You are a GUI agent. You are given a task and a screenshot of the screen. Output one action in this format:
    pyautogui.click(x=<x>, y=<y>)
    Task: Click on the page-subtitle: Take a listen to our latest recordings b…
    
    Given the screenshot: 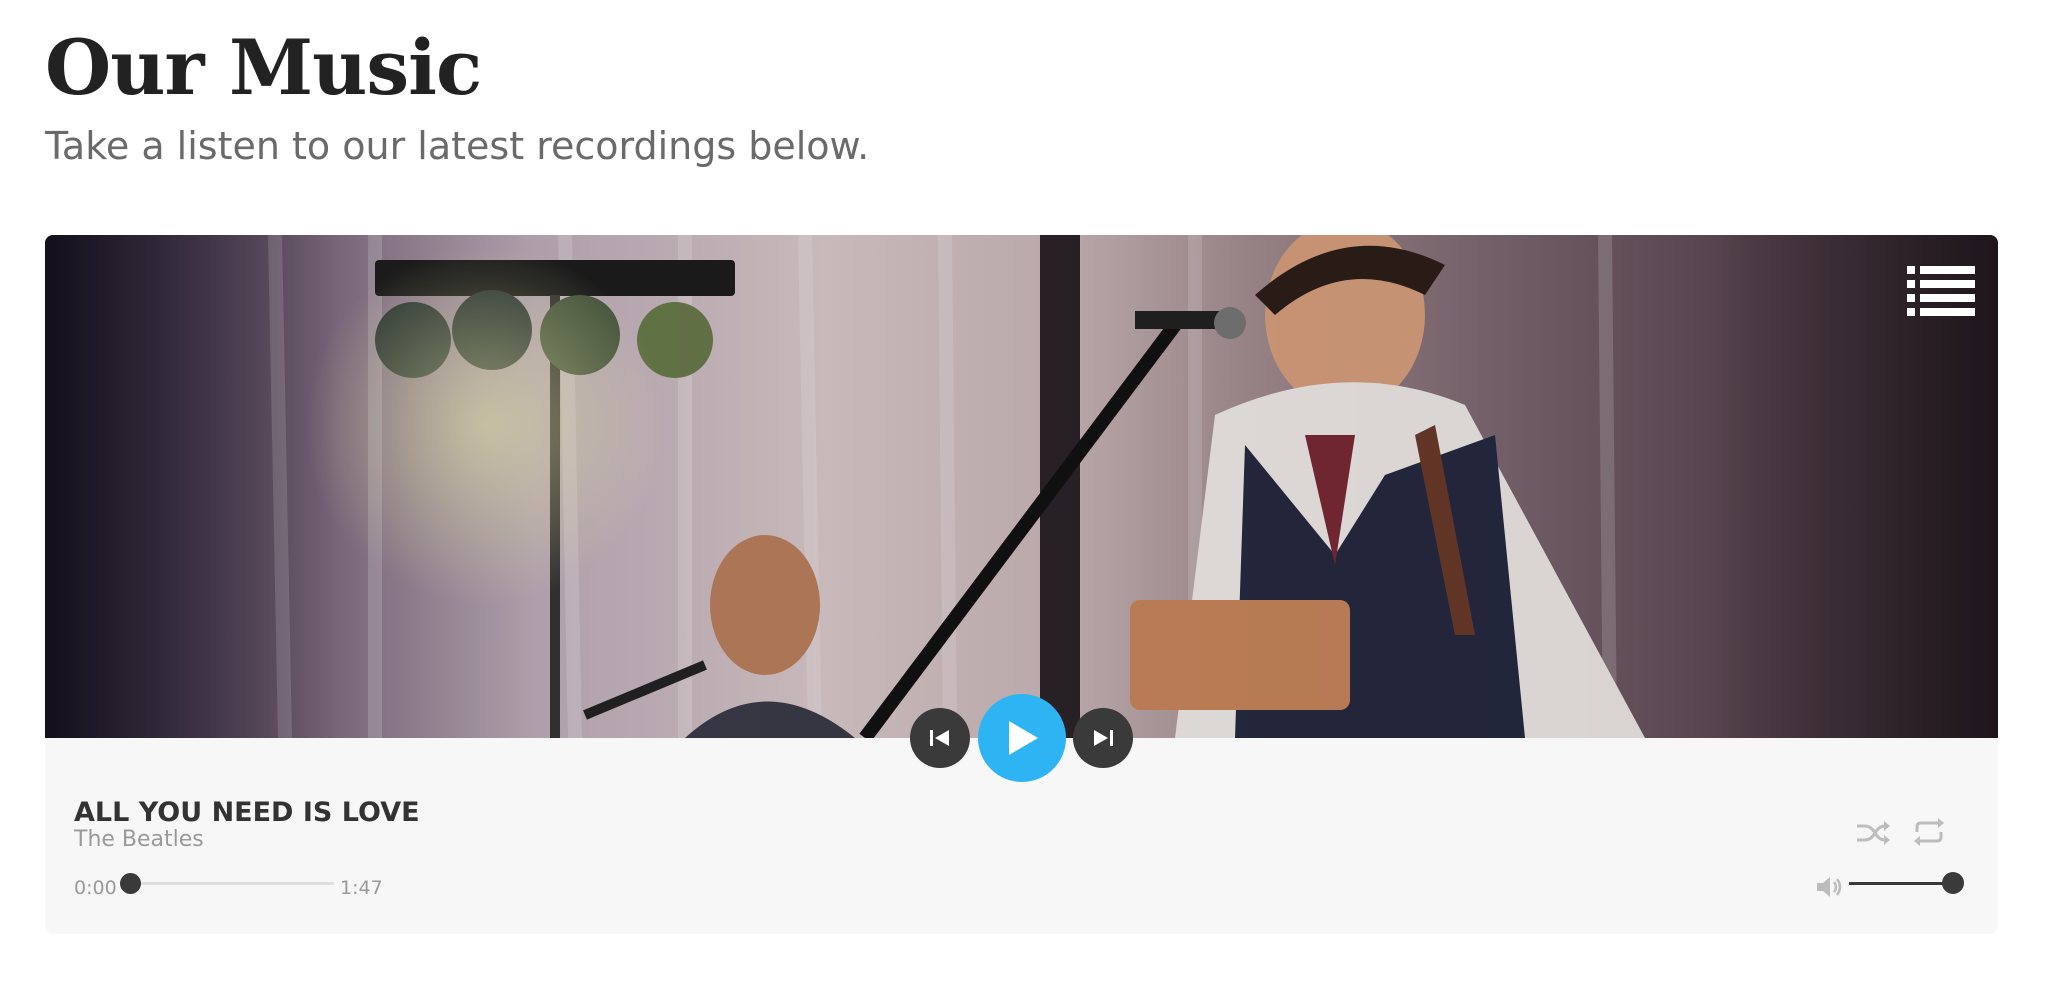 What is the action you would take?
    pyautogui.click(x=457, y=146)
    